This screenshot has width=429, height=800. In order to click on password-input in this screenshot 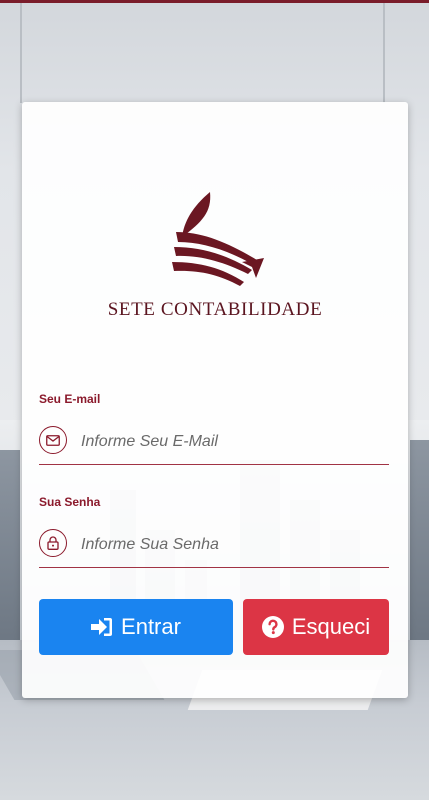, I will do `click(231, 545)`.